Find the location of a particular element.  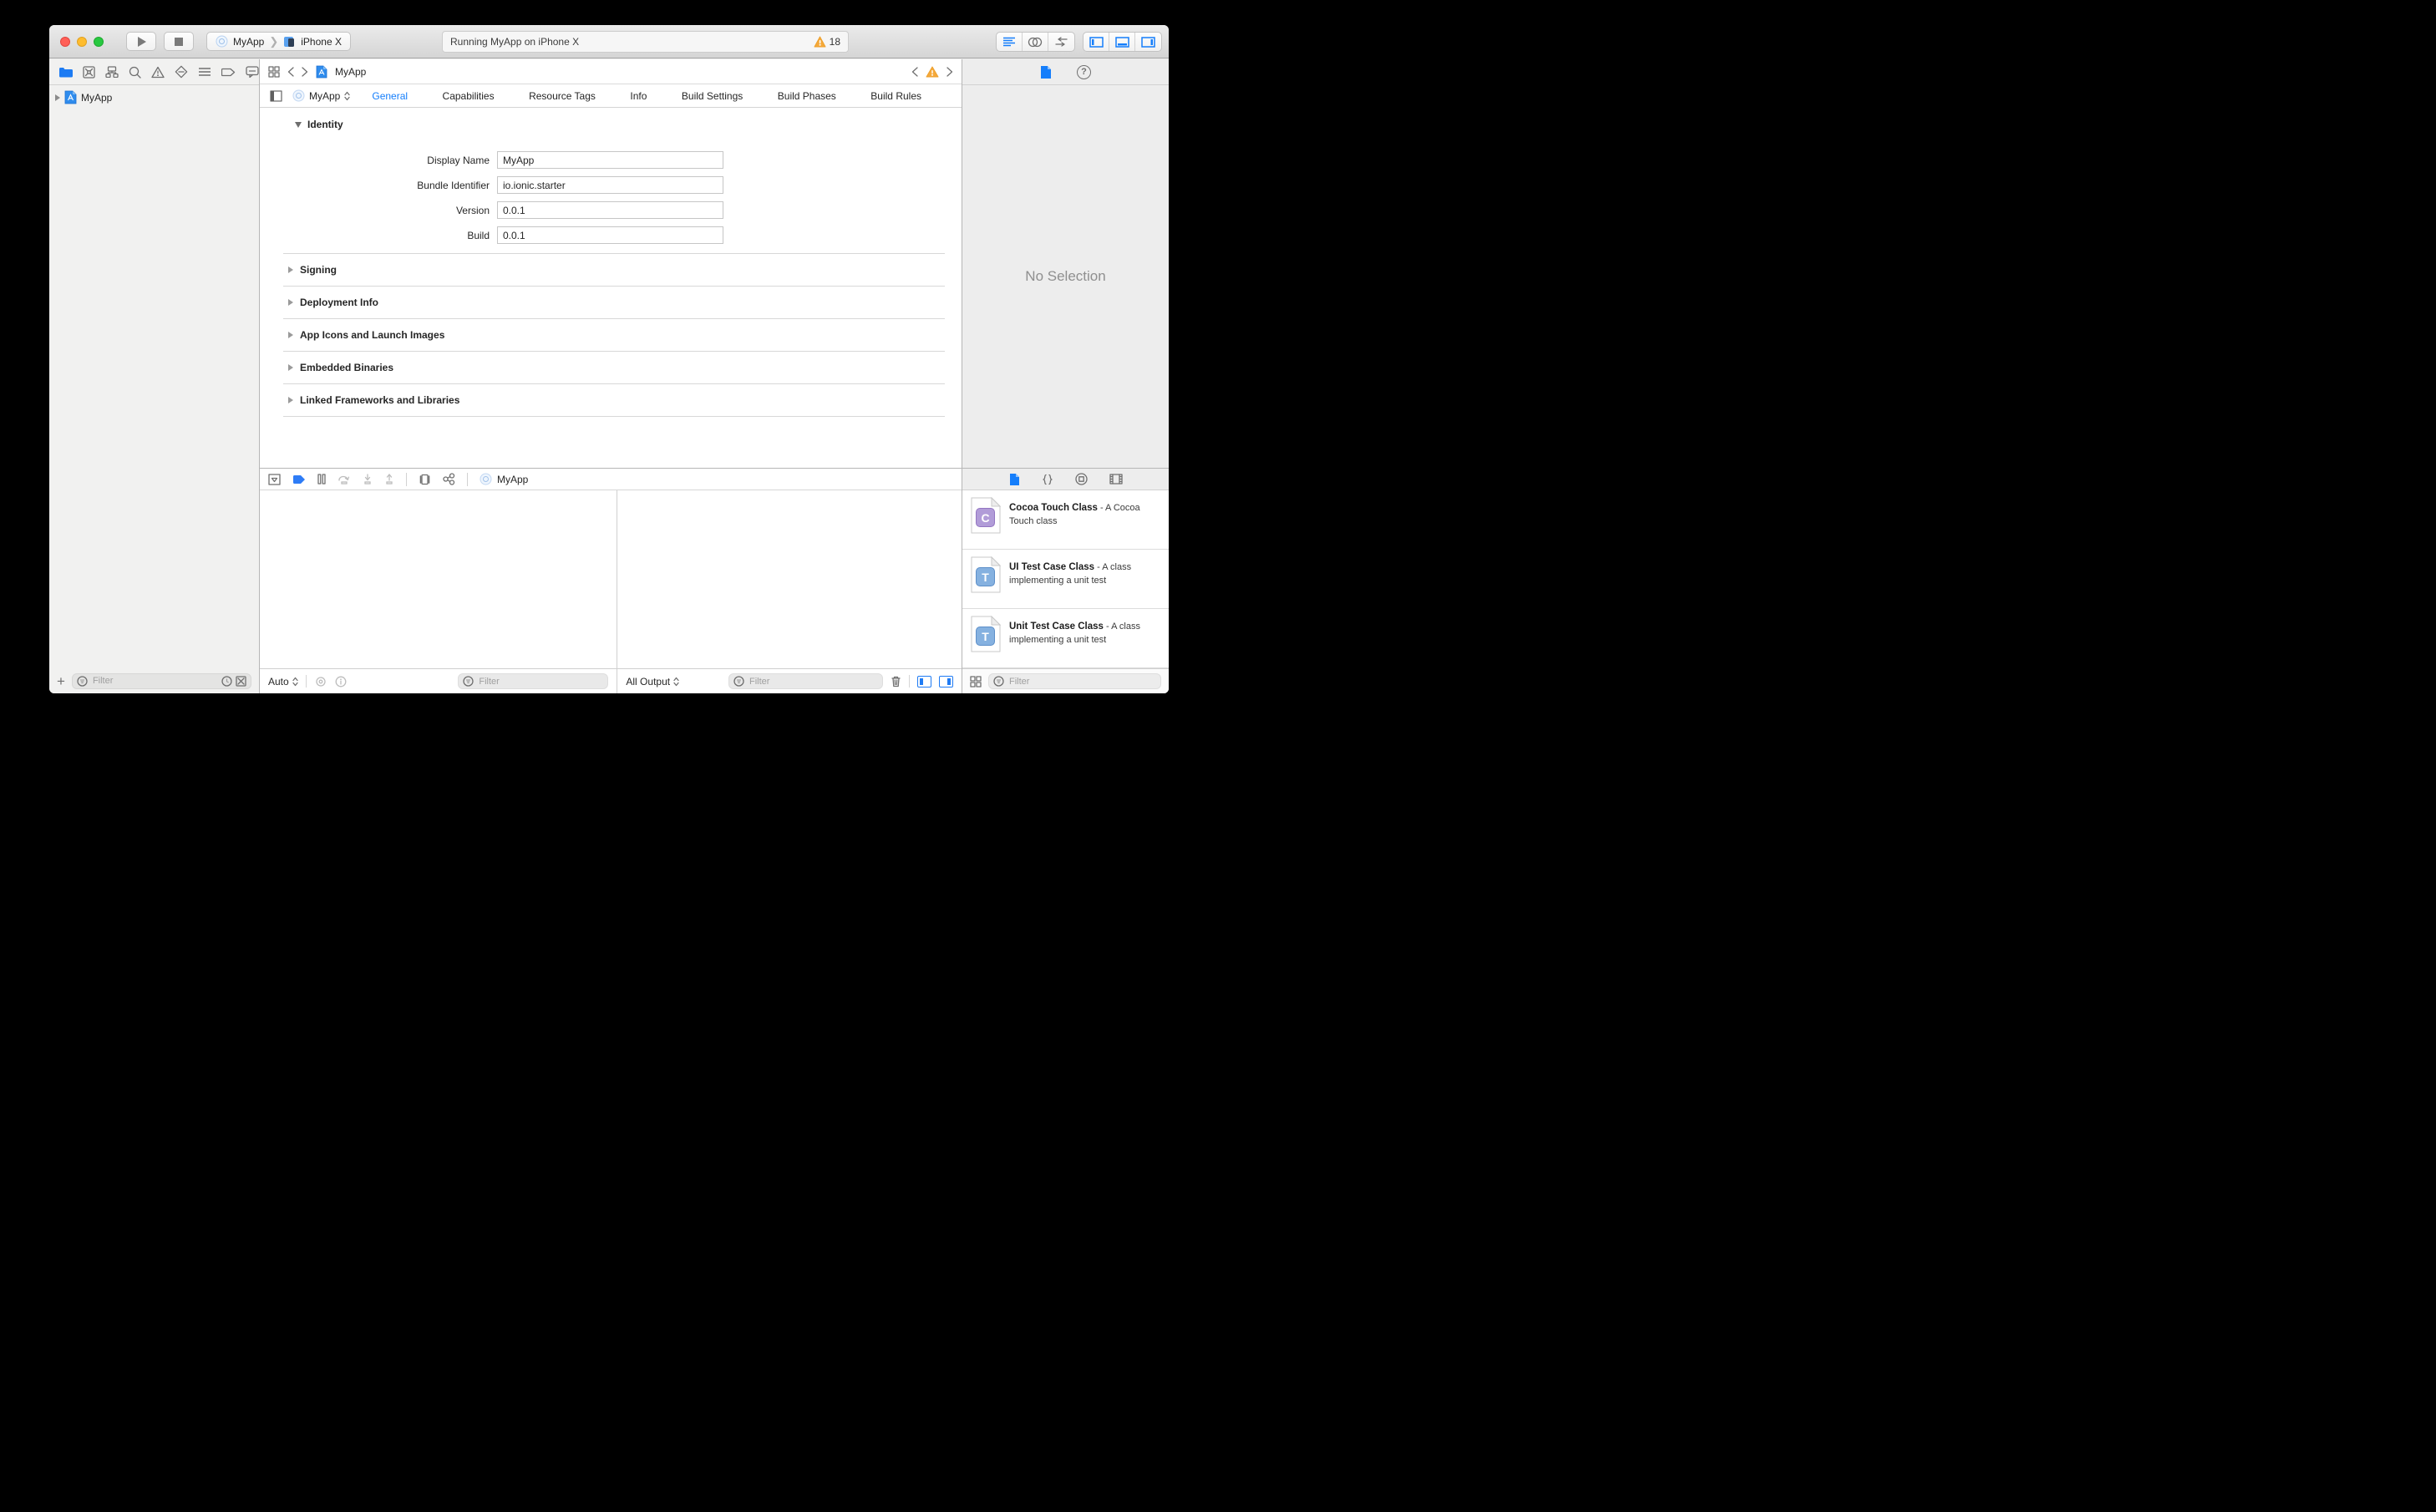

version-field is located at coordinates (610, 210).